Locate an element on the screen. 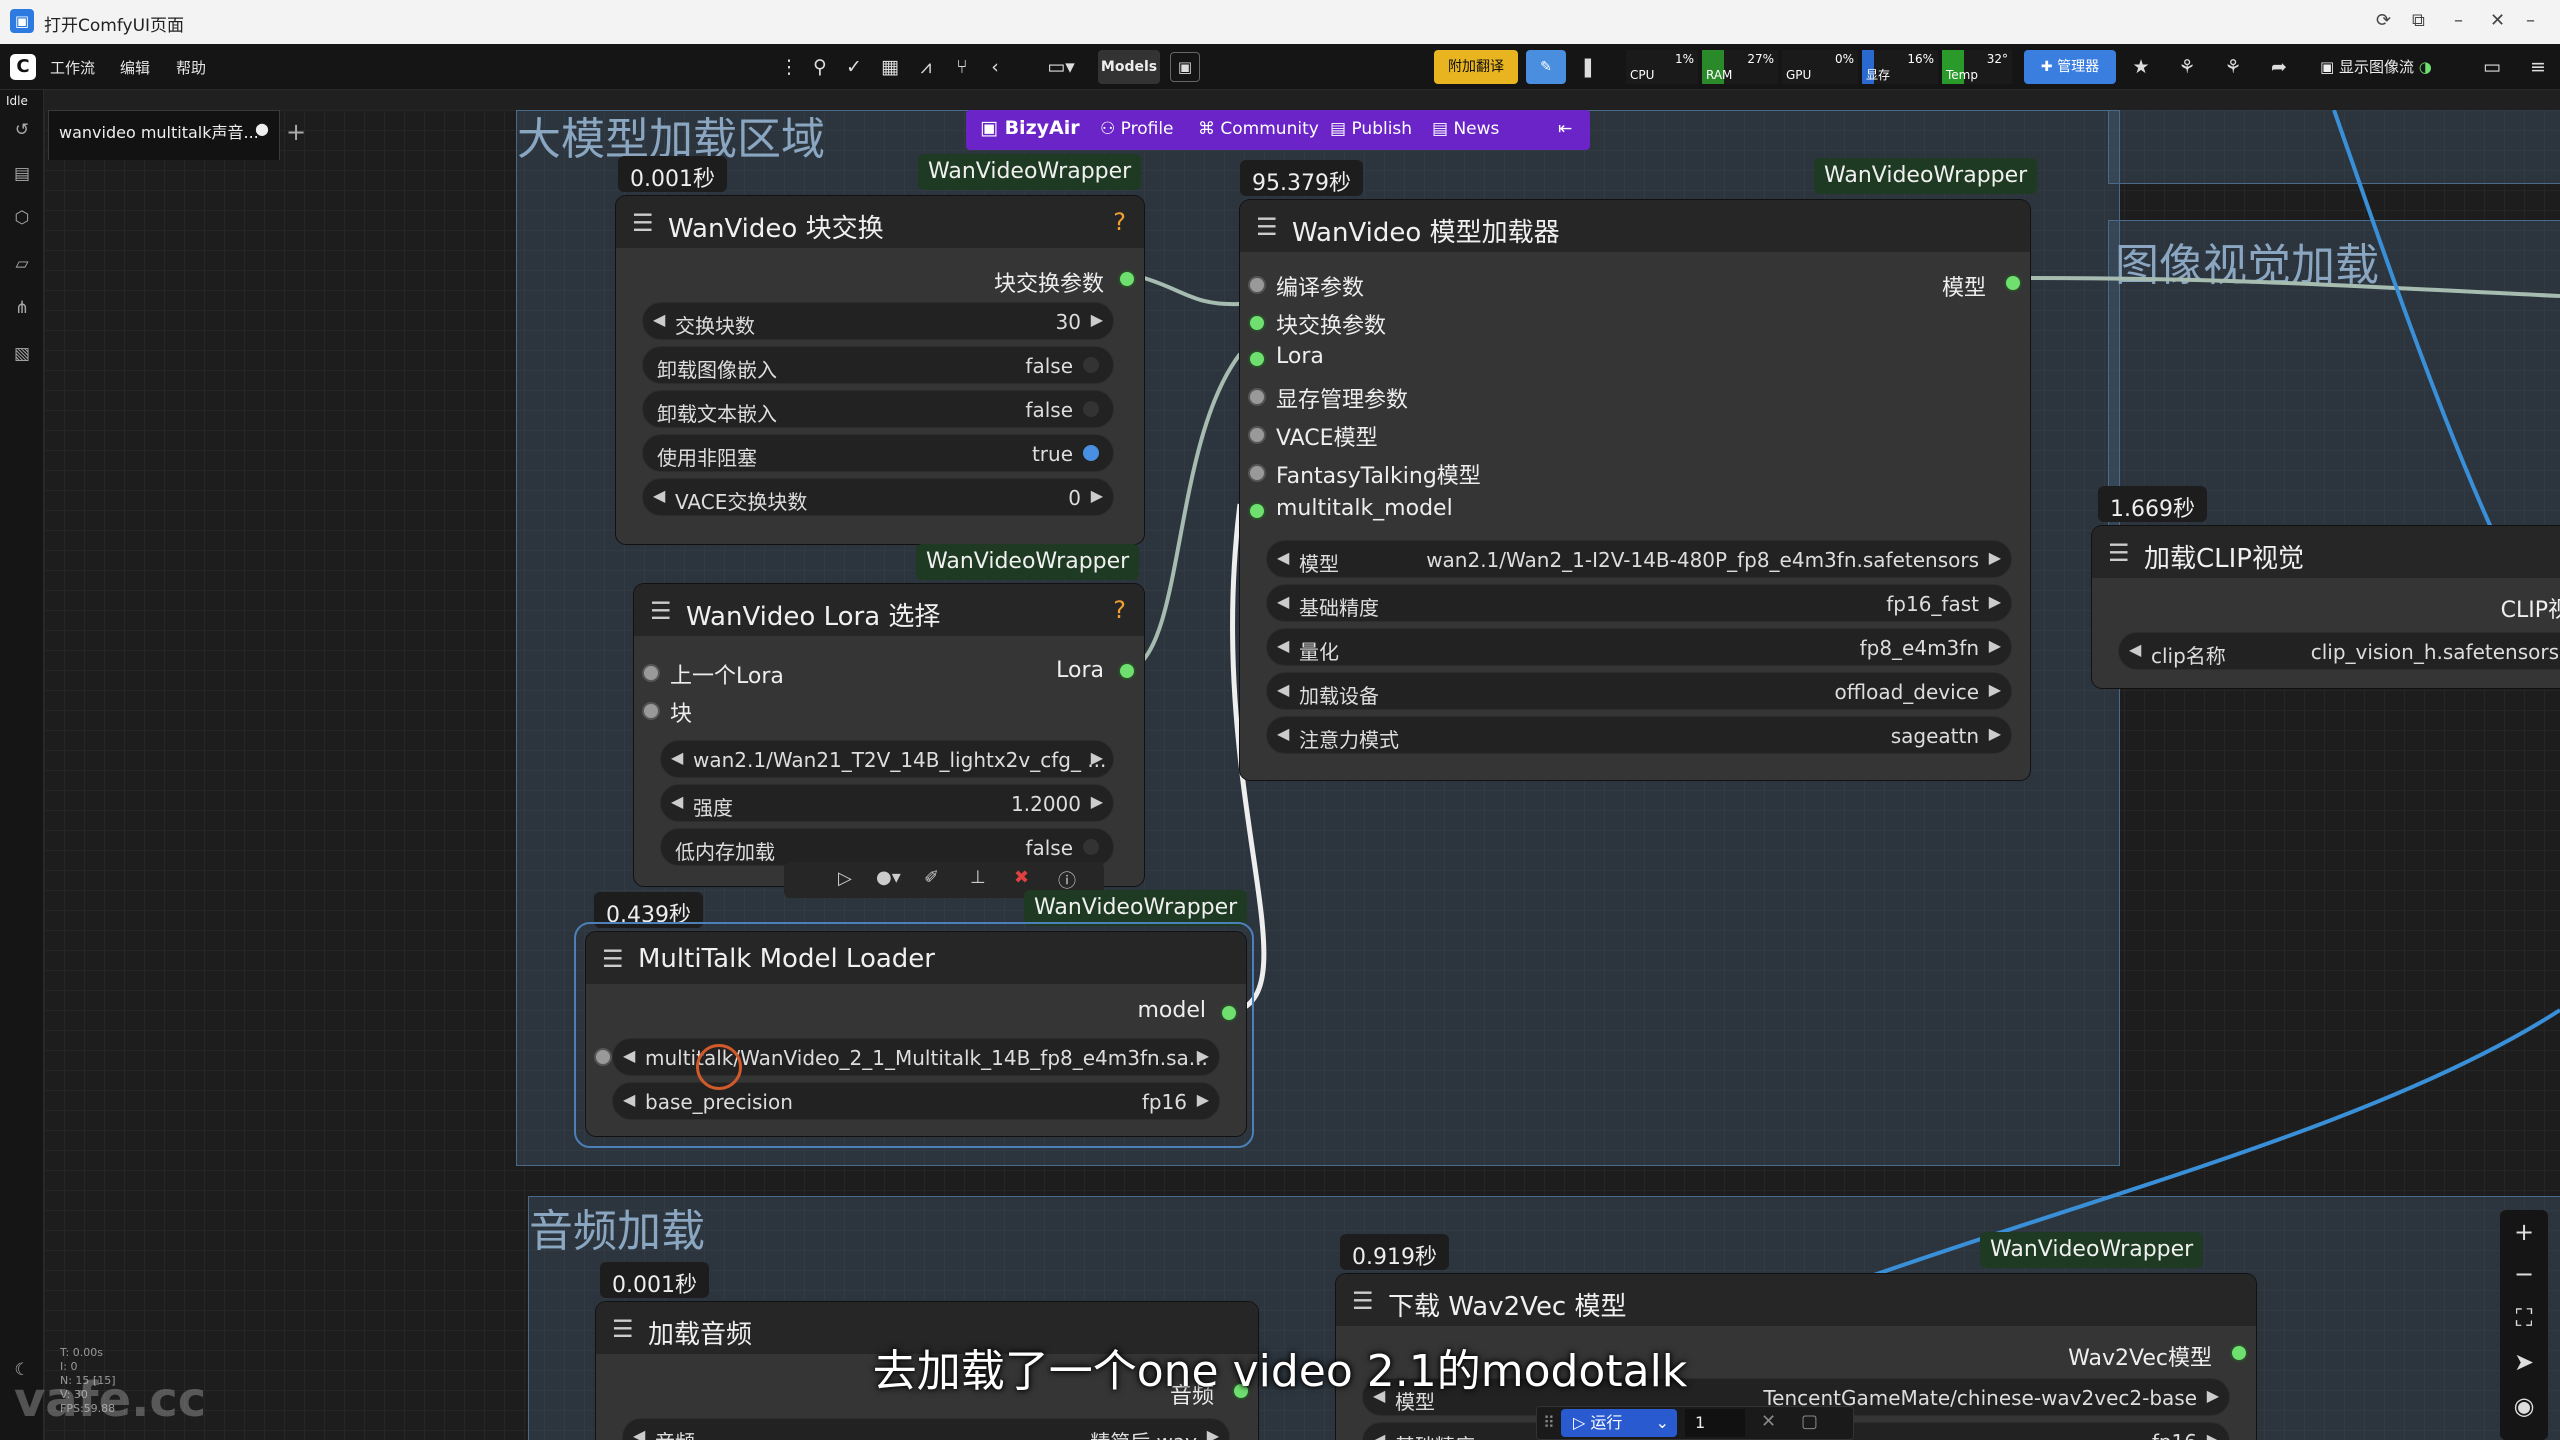  node-title: ☰ WanVideo Lora 选择 ? is located at coordinates (889, 610).